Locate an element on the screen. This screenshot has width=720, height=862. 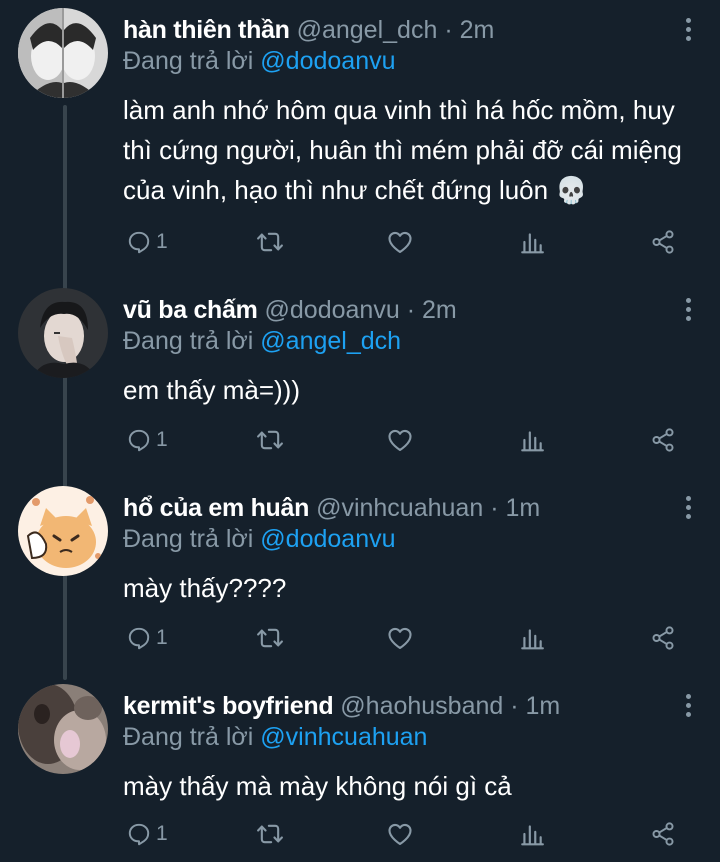
avatar-cartoon-cat is located at coordinates (63, 531).